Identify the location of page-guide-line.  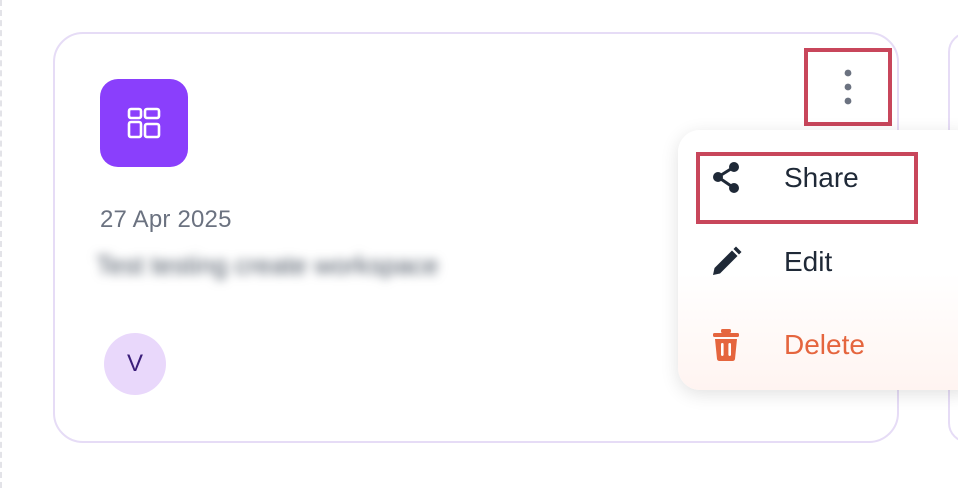
(1, 244).